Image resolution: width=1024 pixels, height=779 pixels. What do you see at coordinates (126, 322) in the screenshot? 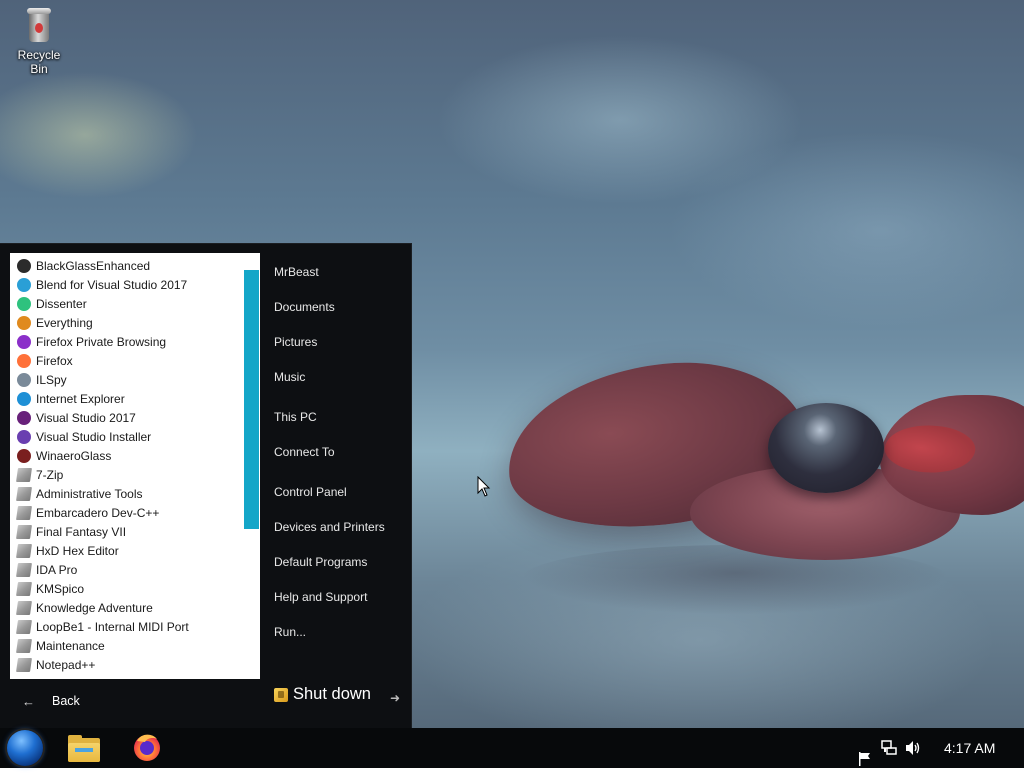
I see `program-item: Everything` at bounding box center [126, 322].